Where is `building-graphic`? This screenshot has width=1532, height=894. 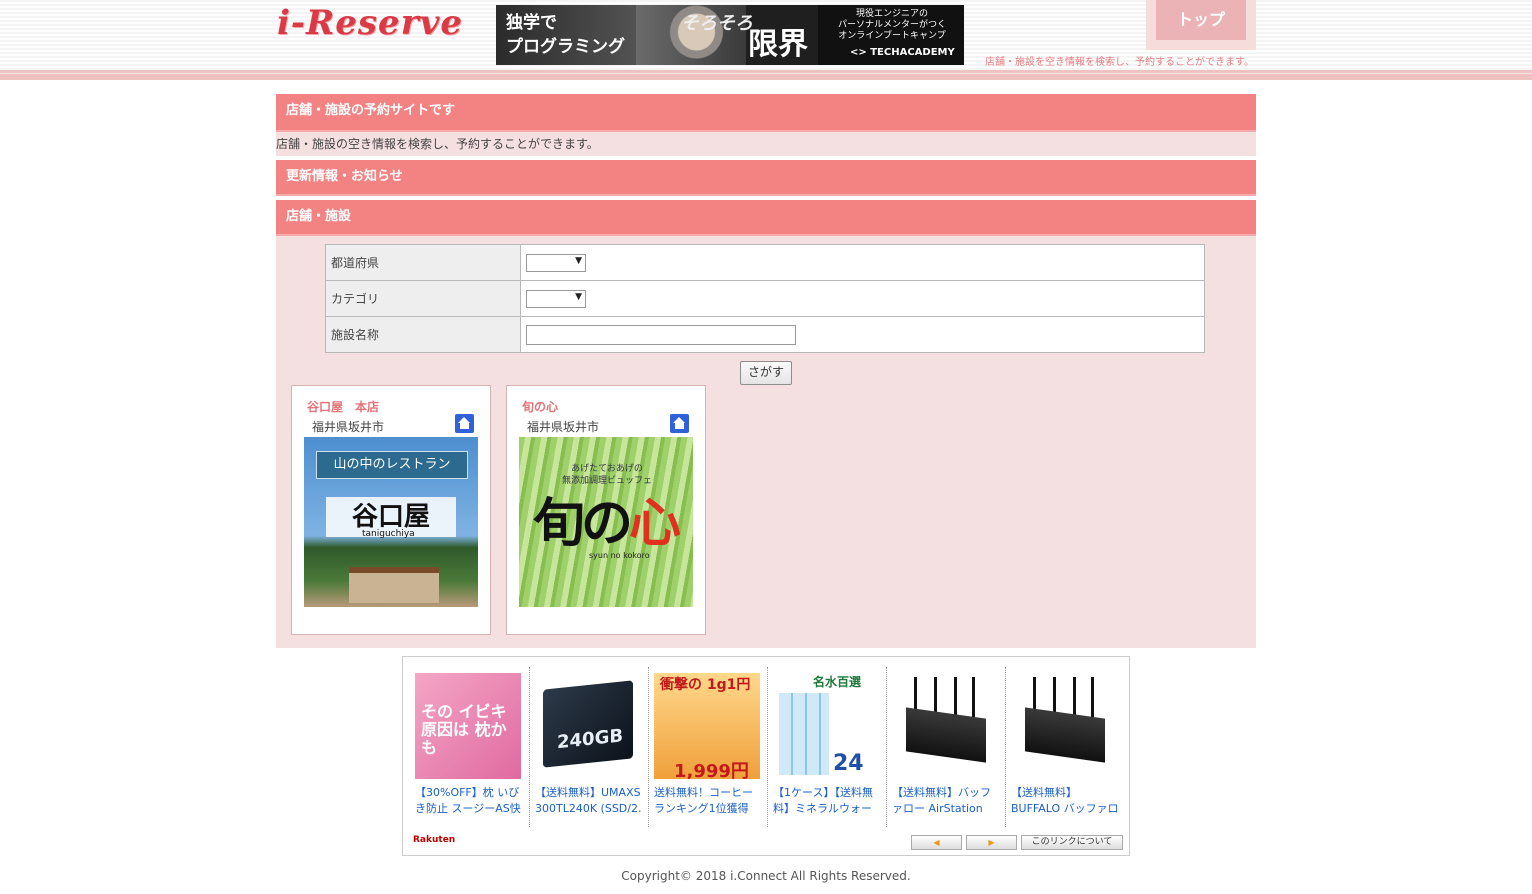
building-graphic is located at coordinates (394, 585).